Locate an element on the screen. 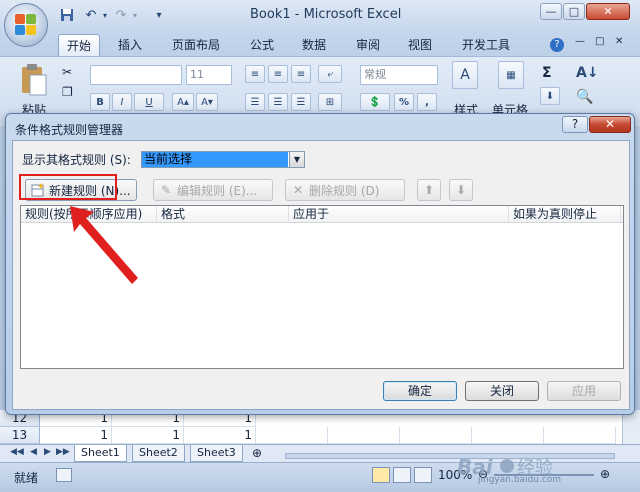 The height and width of the screenshot is (492, 640). fill-icon: ⬇ is located at coordinates (550, 96).